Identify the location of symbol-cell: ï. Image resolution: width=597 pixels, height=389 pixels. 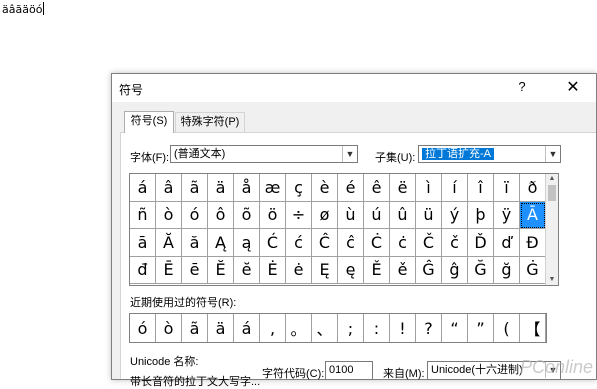
(507, 188).